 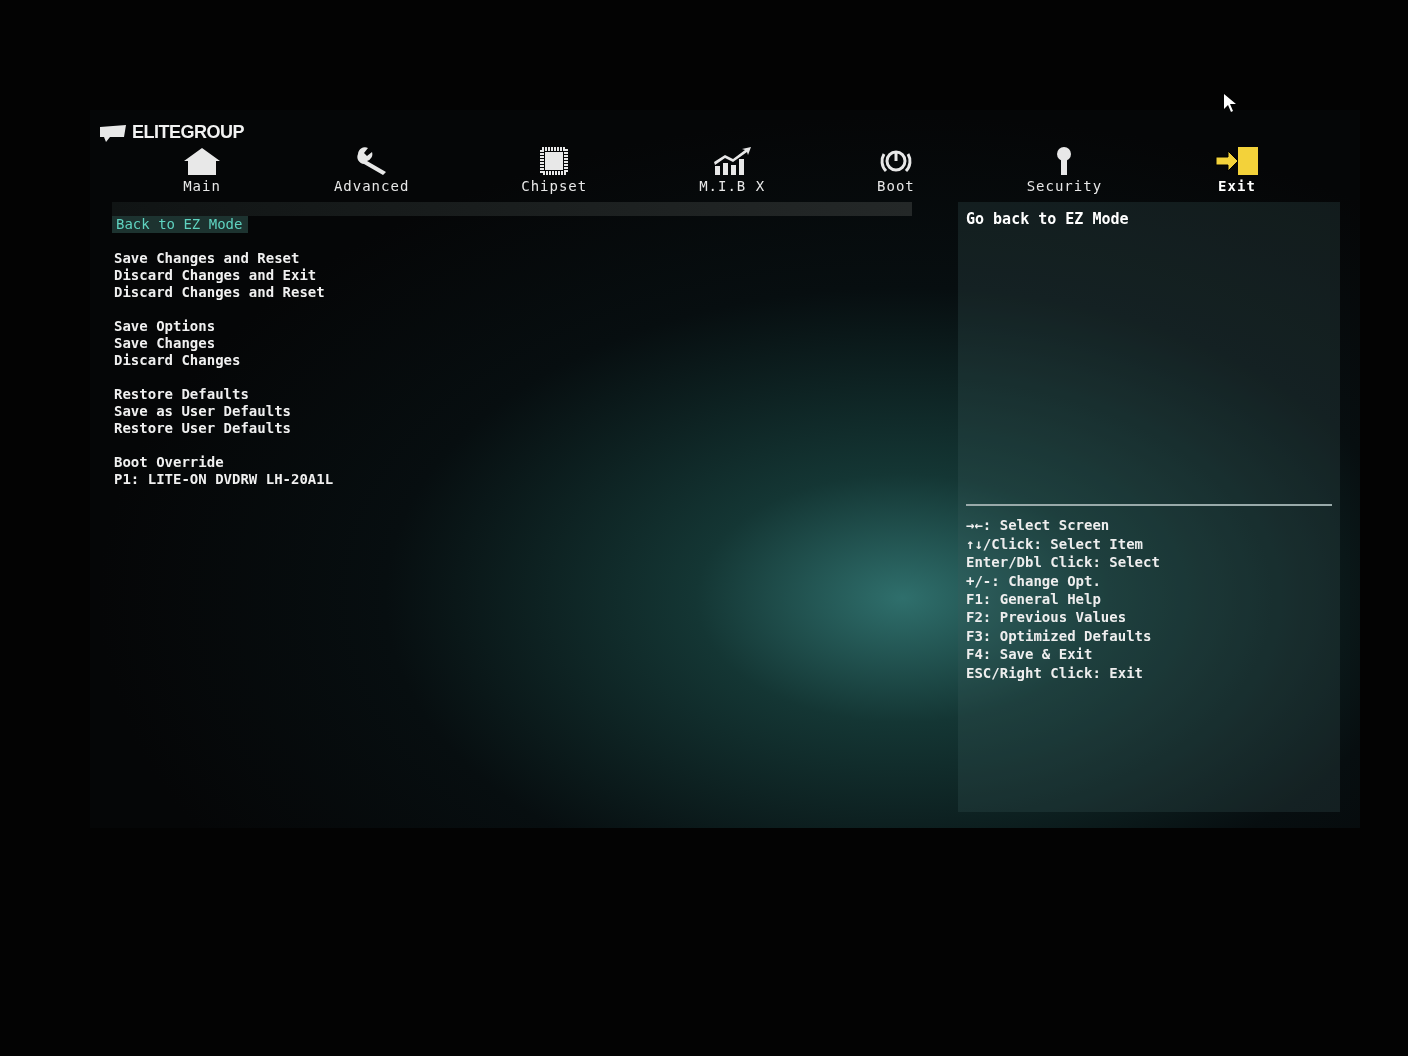 What do you see at coordinates (1064, 170) in the screenshot?
I see `menu-tab: Security` at bounding box center [1064, 170].